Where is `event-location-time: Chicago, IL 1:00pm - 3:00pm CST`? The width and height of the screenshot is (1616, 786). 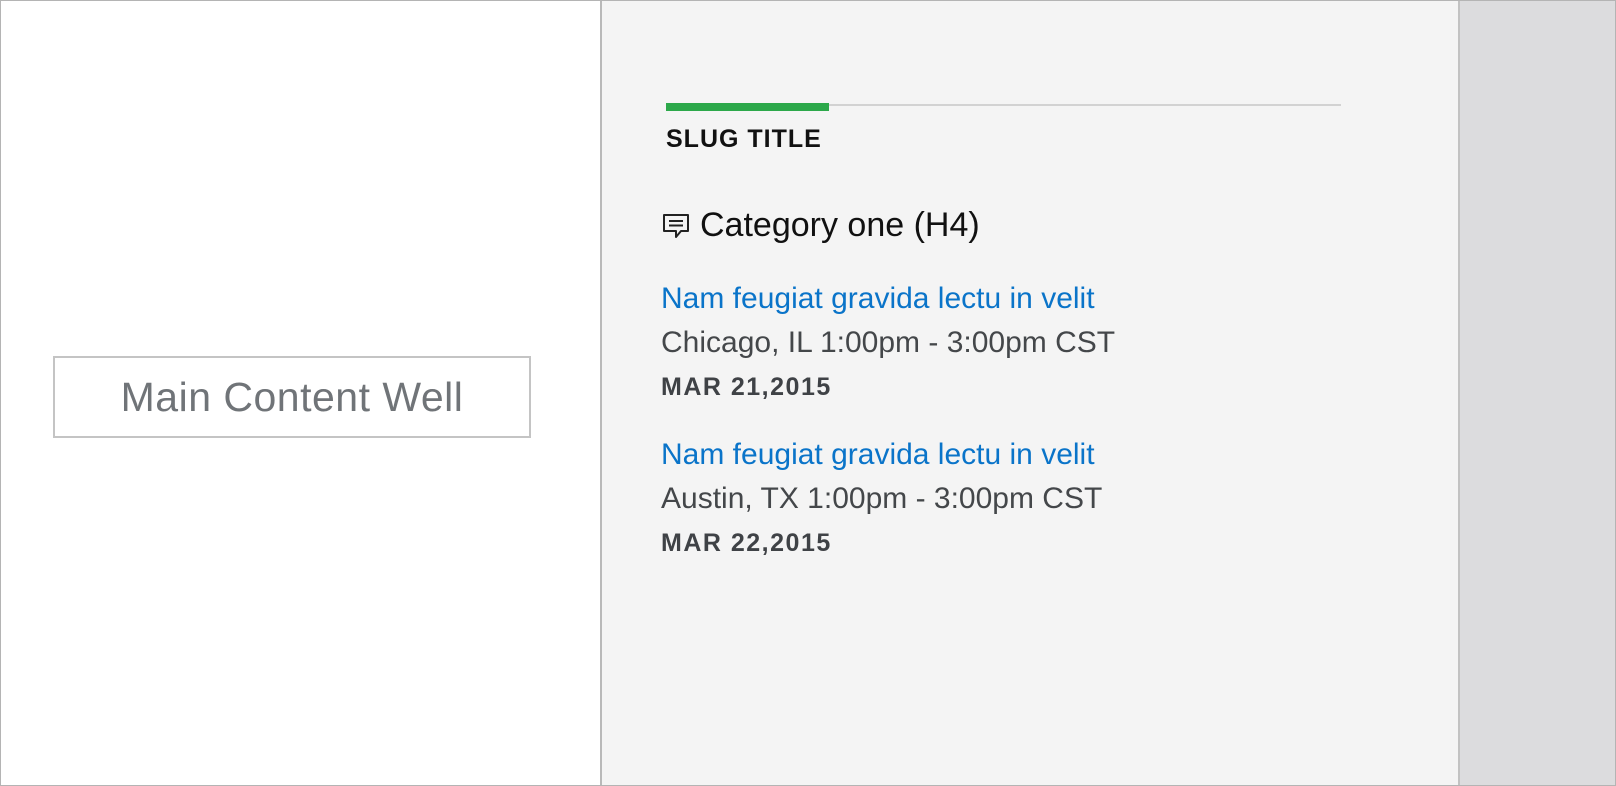 event-location-time: Chicago, IL 1:00pm - 3:00pm CST is located at coordinates (888, 342).